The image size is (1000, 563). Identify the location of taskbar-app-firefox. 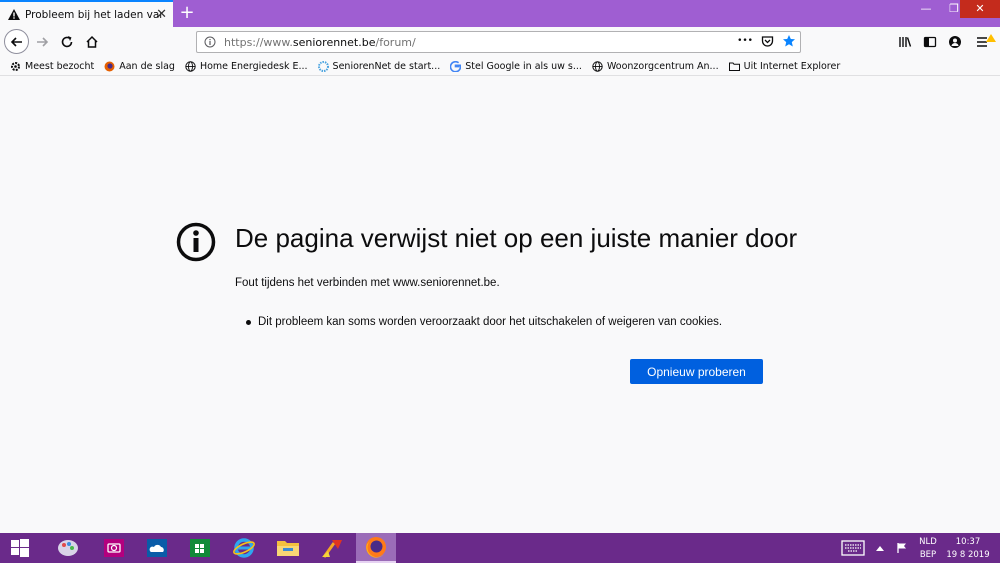
(376, 548).